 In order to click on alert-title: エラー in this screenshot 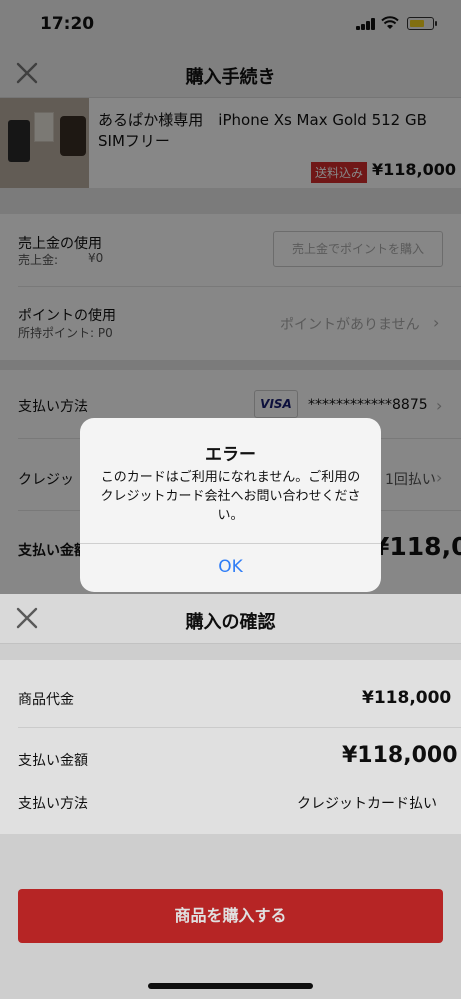, I will do `click(230, 455)`.